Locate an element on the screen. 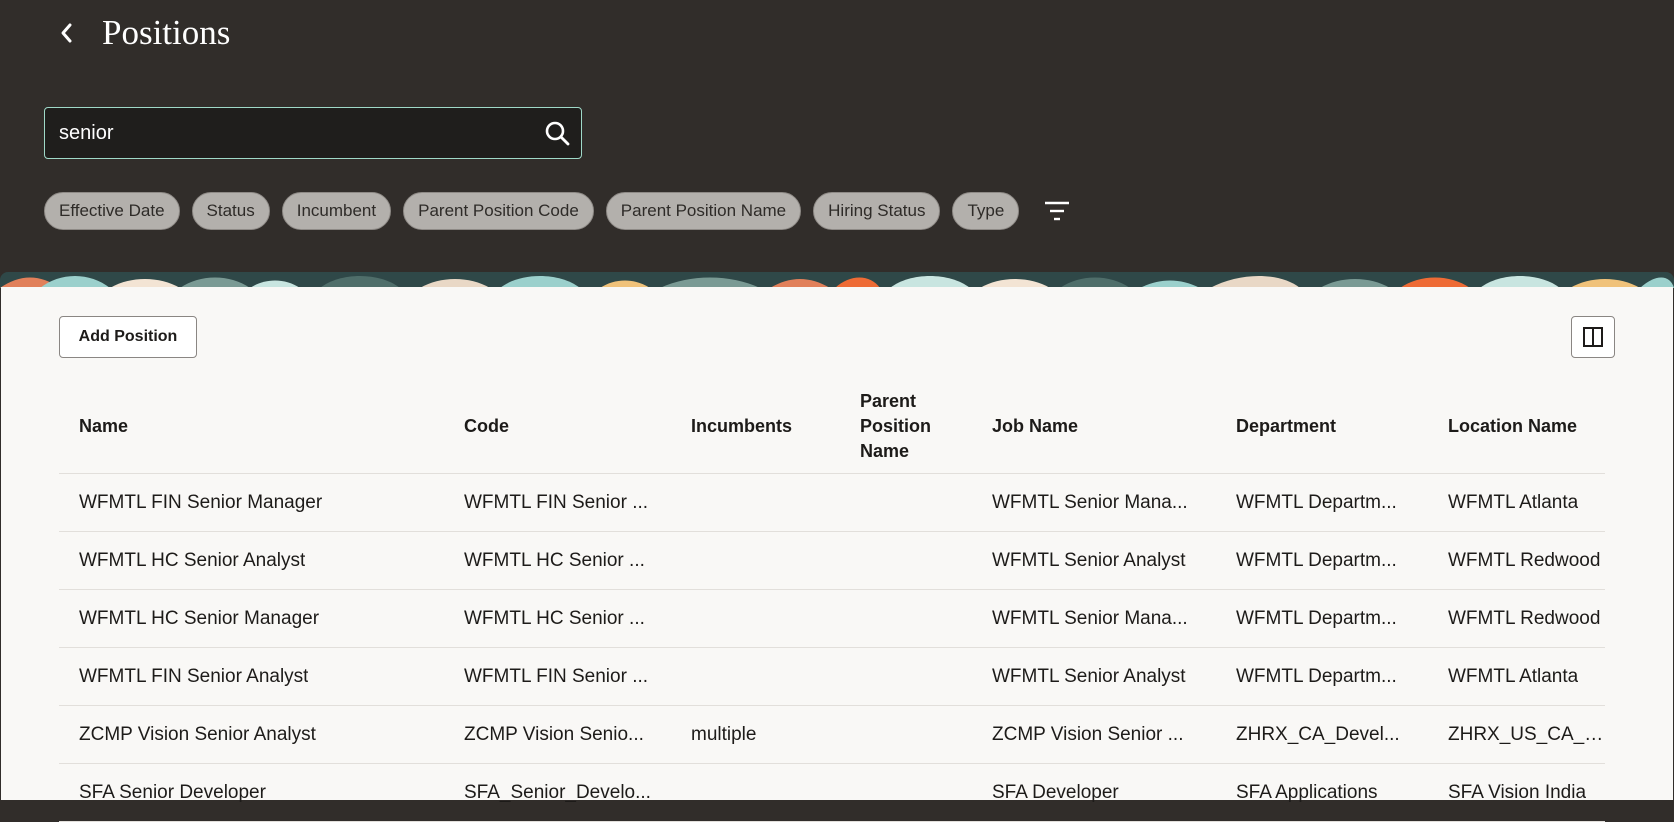 The height and width of the screenshot is (822, 1674). cell-name: SFA Senior Developer is located at coordinates (172, 792).